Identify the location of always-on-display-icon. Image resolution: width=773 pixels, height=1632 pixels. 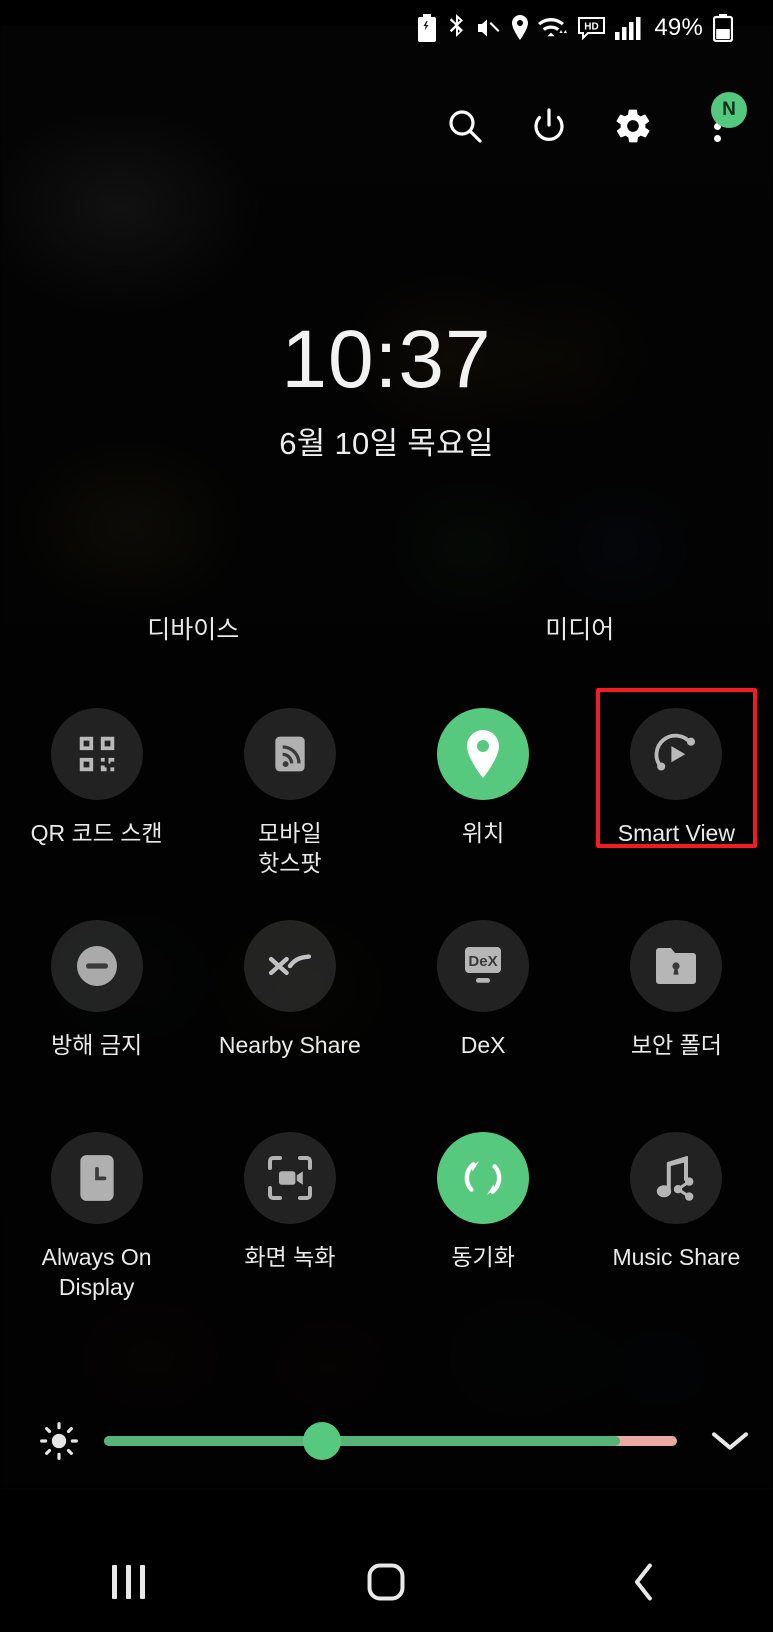
(97, 1178).